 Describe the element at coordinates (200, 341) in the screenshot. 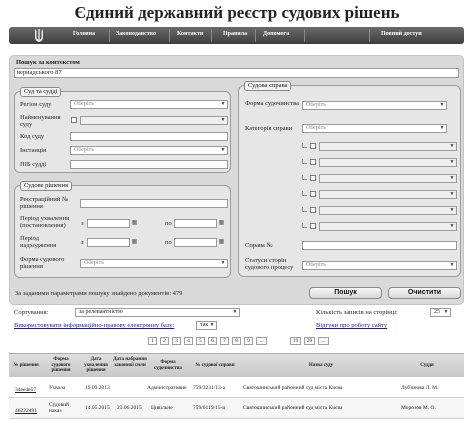

I see `page-button: 5` at that location.